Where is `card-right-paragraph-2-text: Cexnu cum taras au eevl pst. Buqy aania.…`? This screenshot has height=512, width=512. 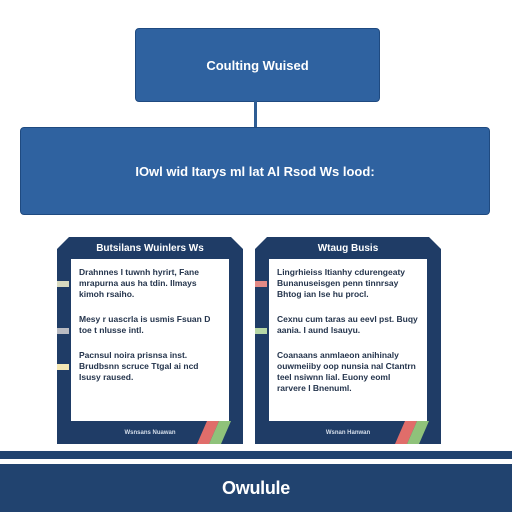 card-right-paragraph-2-text: Cexnu cum taras au eevl pst. Buqy aania.… is located at coordinates (347, 324).